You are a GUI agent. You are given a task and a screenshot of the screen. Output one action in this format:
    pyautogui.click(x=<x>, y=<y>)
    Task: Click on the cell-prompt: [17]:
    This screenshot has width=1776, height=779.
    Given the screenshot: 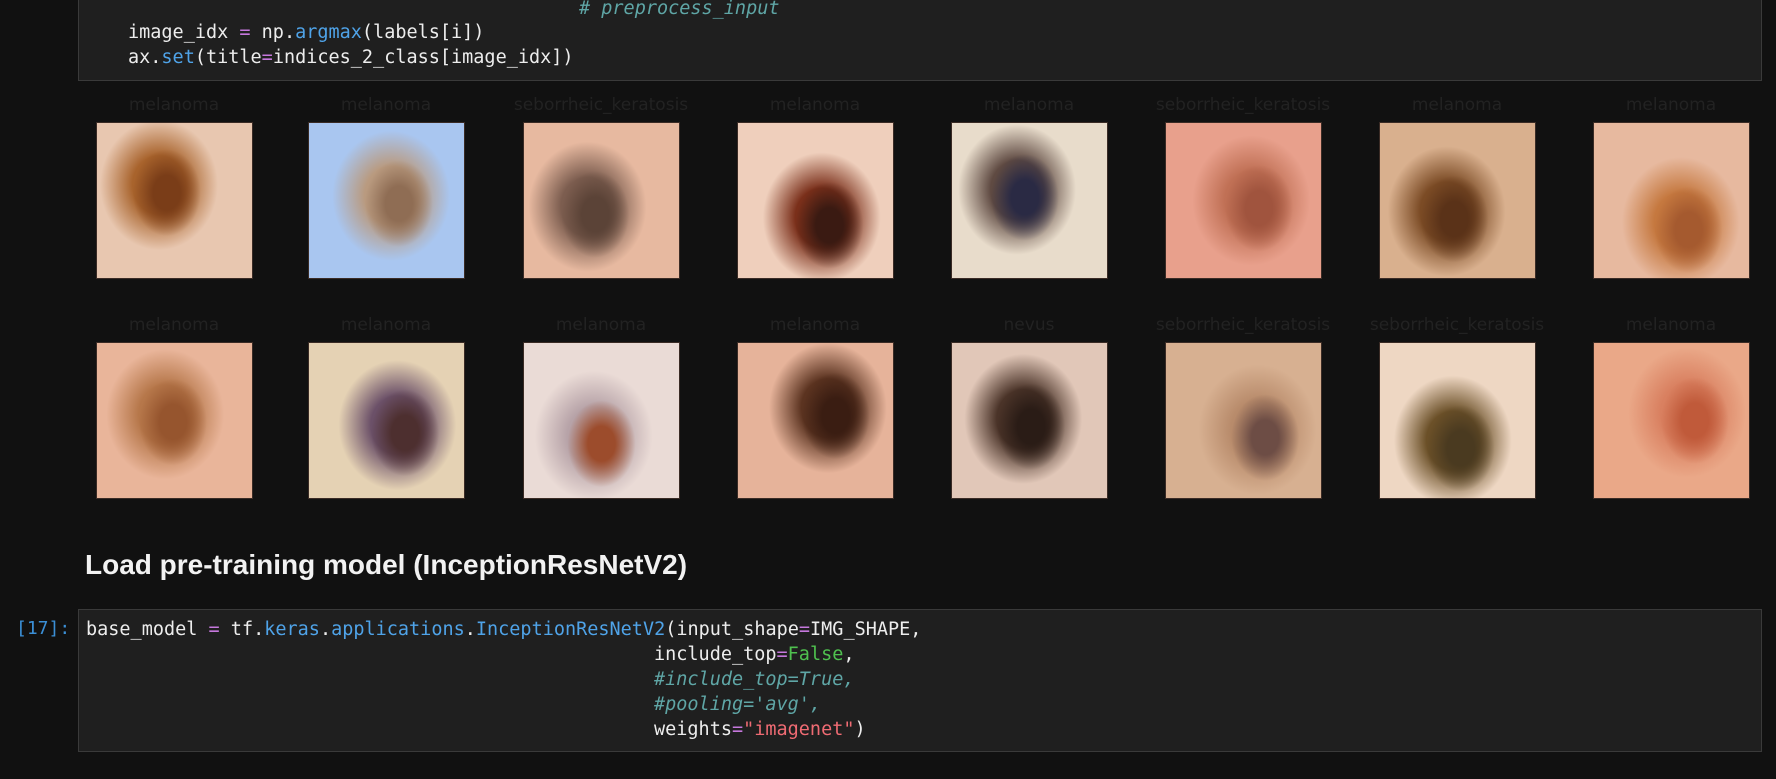 What is the action you would take?
    pyautogui.click(x=43, y=628)
    